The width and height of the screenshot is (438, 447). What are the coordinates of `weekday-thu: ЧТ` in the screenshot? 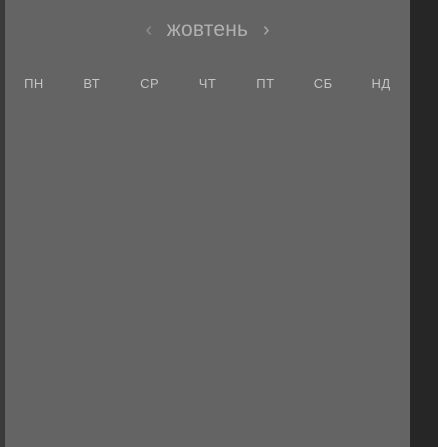 It's located at (207, 83).